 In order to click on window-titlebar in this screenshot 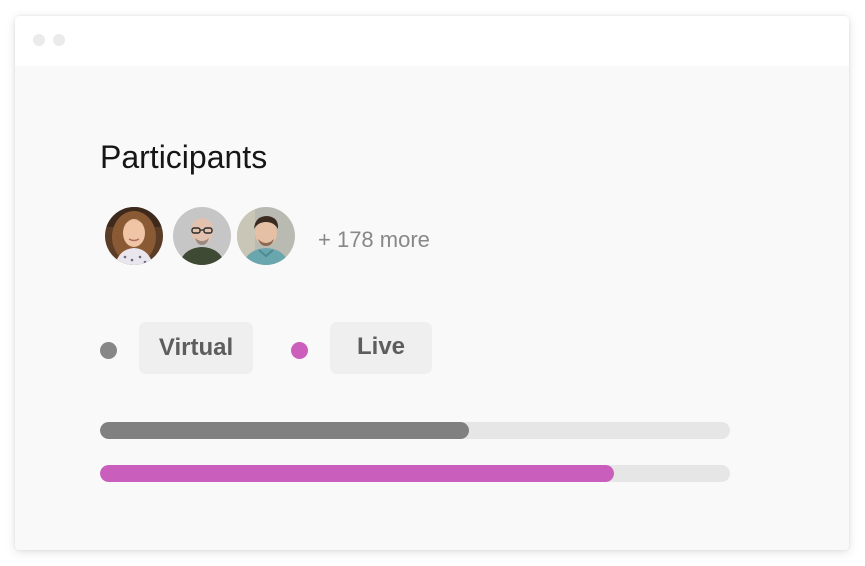, I will do `click(432, 41)`.